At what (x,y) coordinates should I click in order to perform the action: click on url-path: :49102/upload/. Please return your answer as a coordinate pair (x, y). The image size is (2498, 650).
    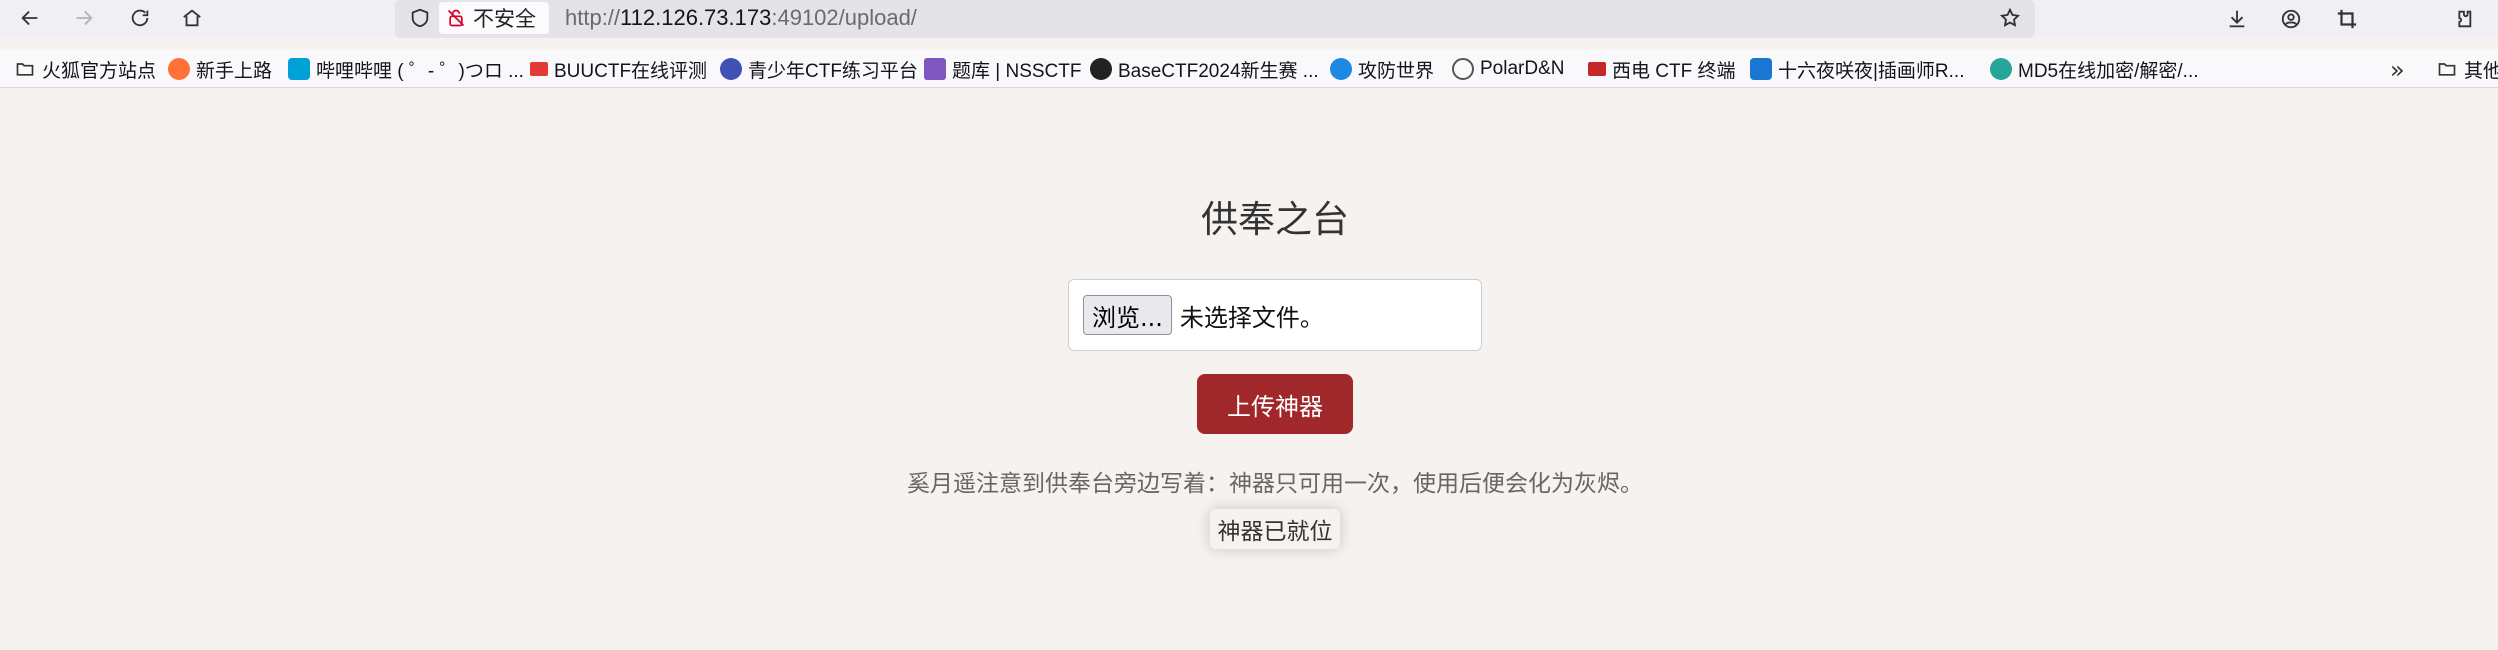
    Looking at the image, I should click on (844, 17).